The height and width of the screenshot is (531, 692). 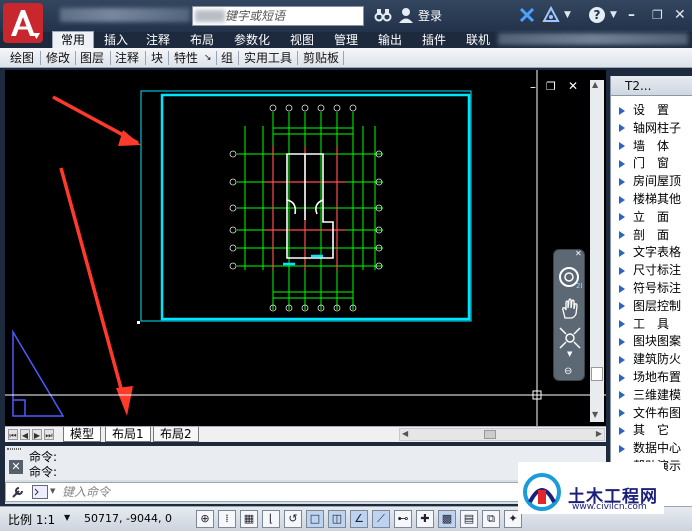 I want to click on properties-expand-icon: ↘, so click(x=208, y=58).